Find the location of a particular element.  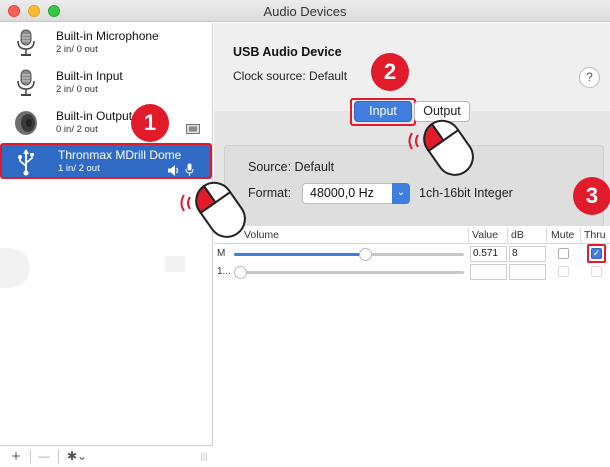

db-field: 8 is located at coordinates (527, 254).